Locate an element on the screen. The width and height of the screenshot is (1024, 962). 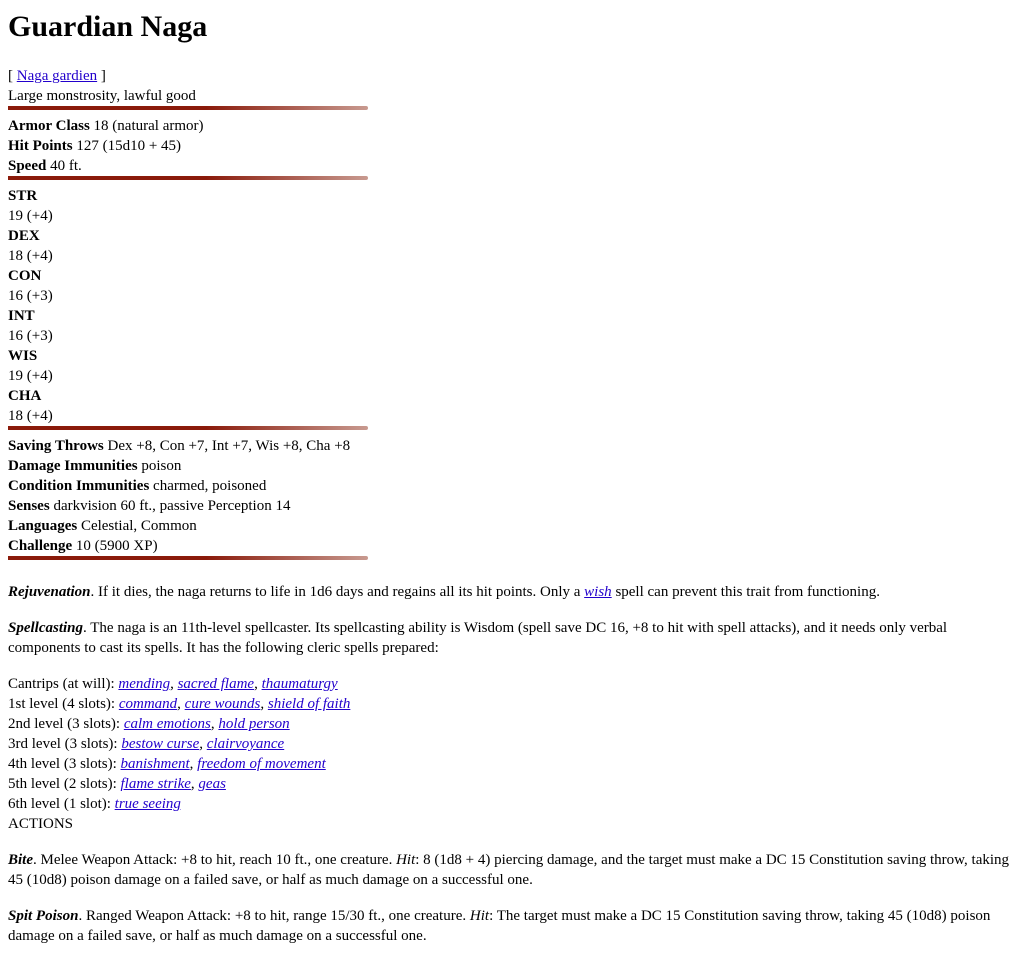
detail-label: Damage Immunities is located at coordinates (73, 466).